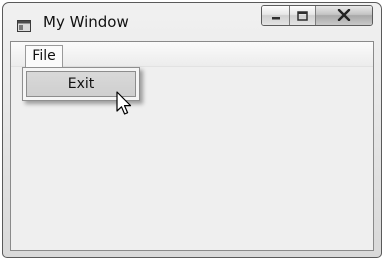 The height and width of the screenshot is (261, 385). What do you see at coordinates (192, 54) in the screenshot?
I see `menu-bar: File` at bounding box center [192, 54].